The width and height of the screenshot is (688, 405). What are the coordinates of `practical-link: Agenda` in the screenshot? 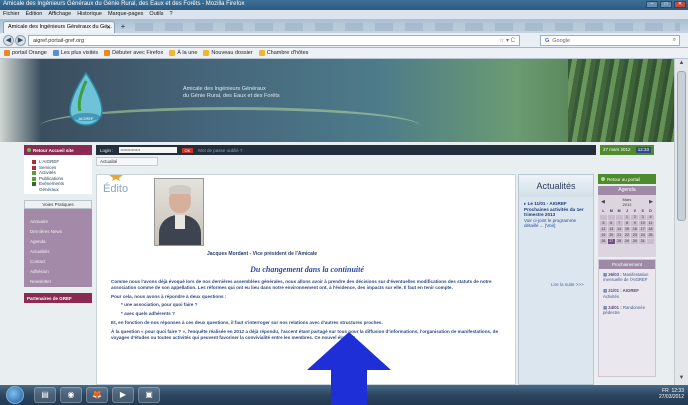 It's located at (58, 242).